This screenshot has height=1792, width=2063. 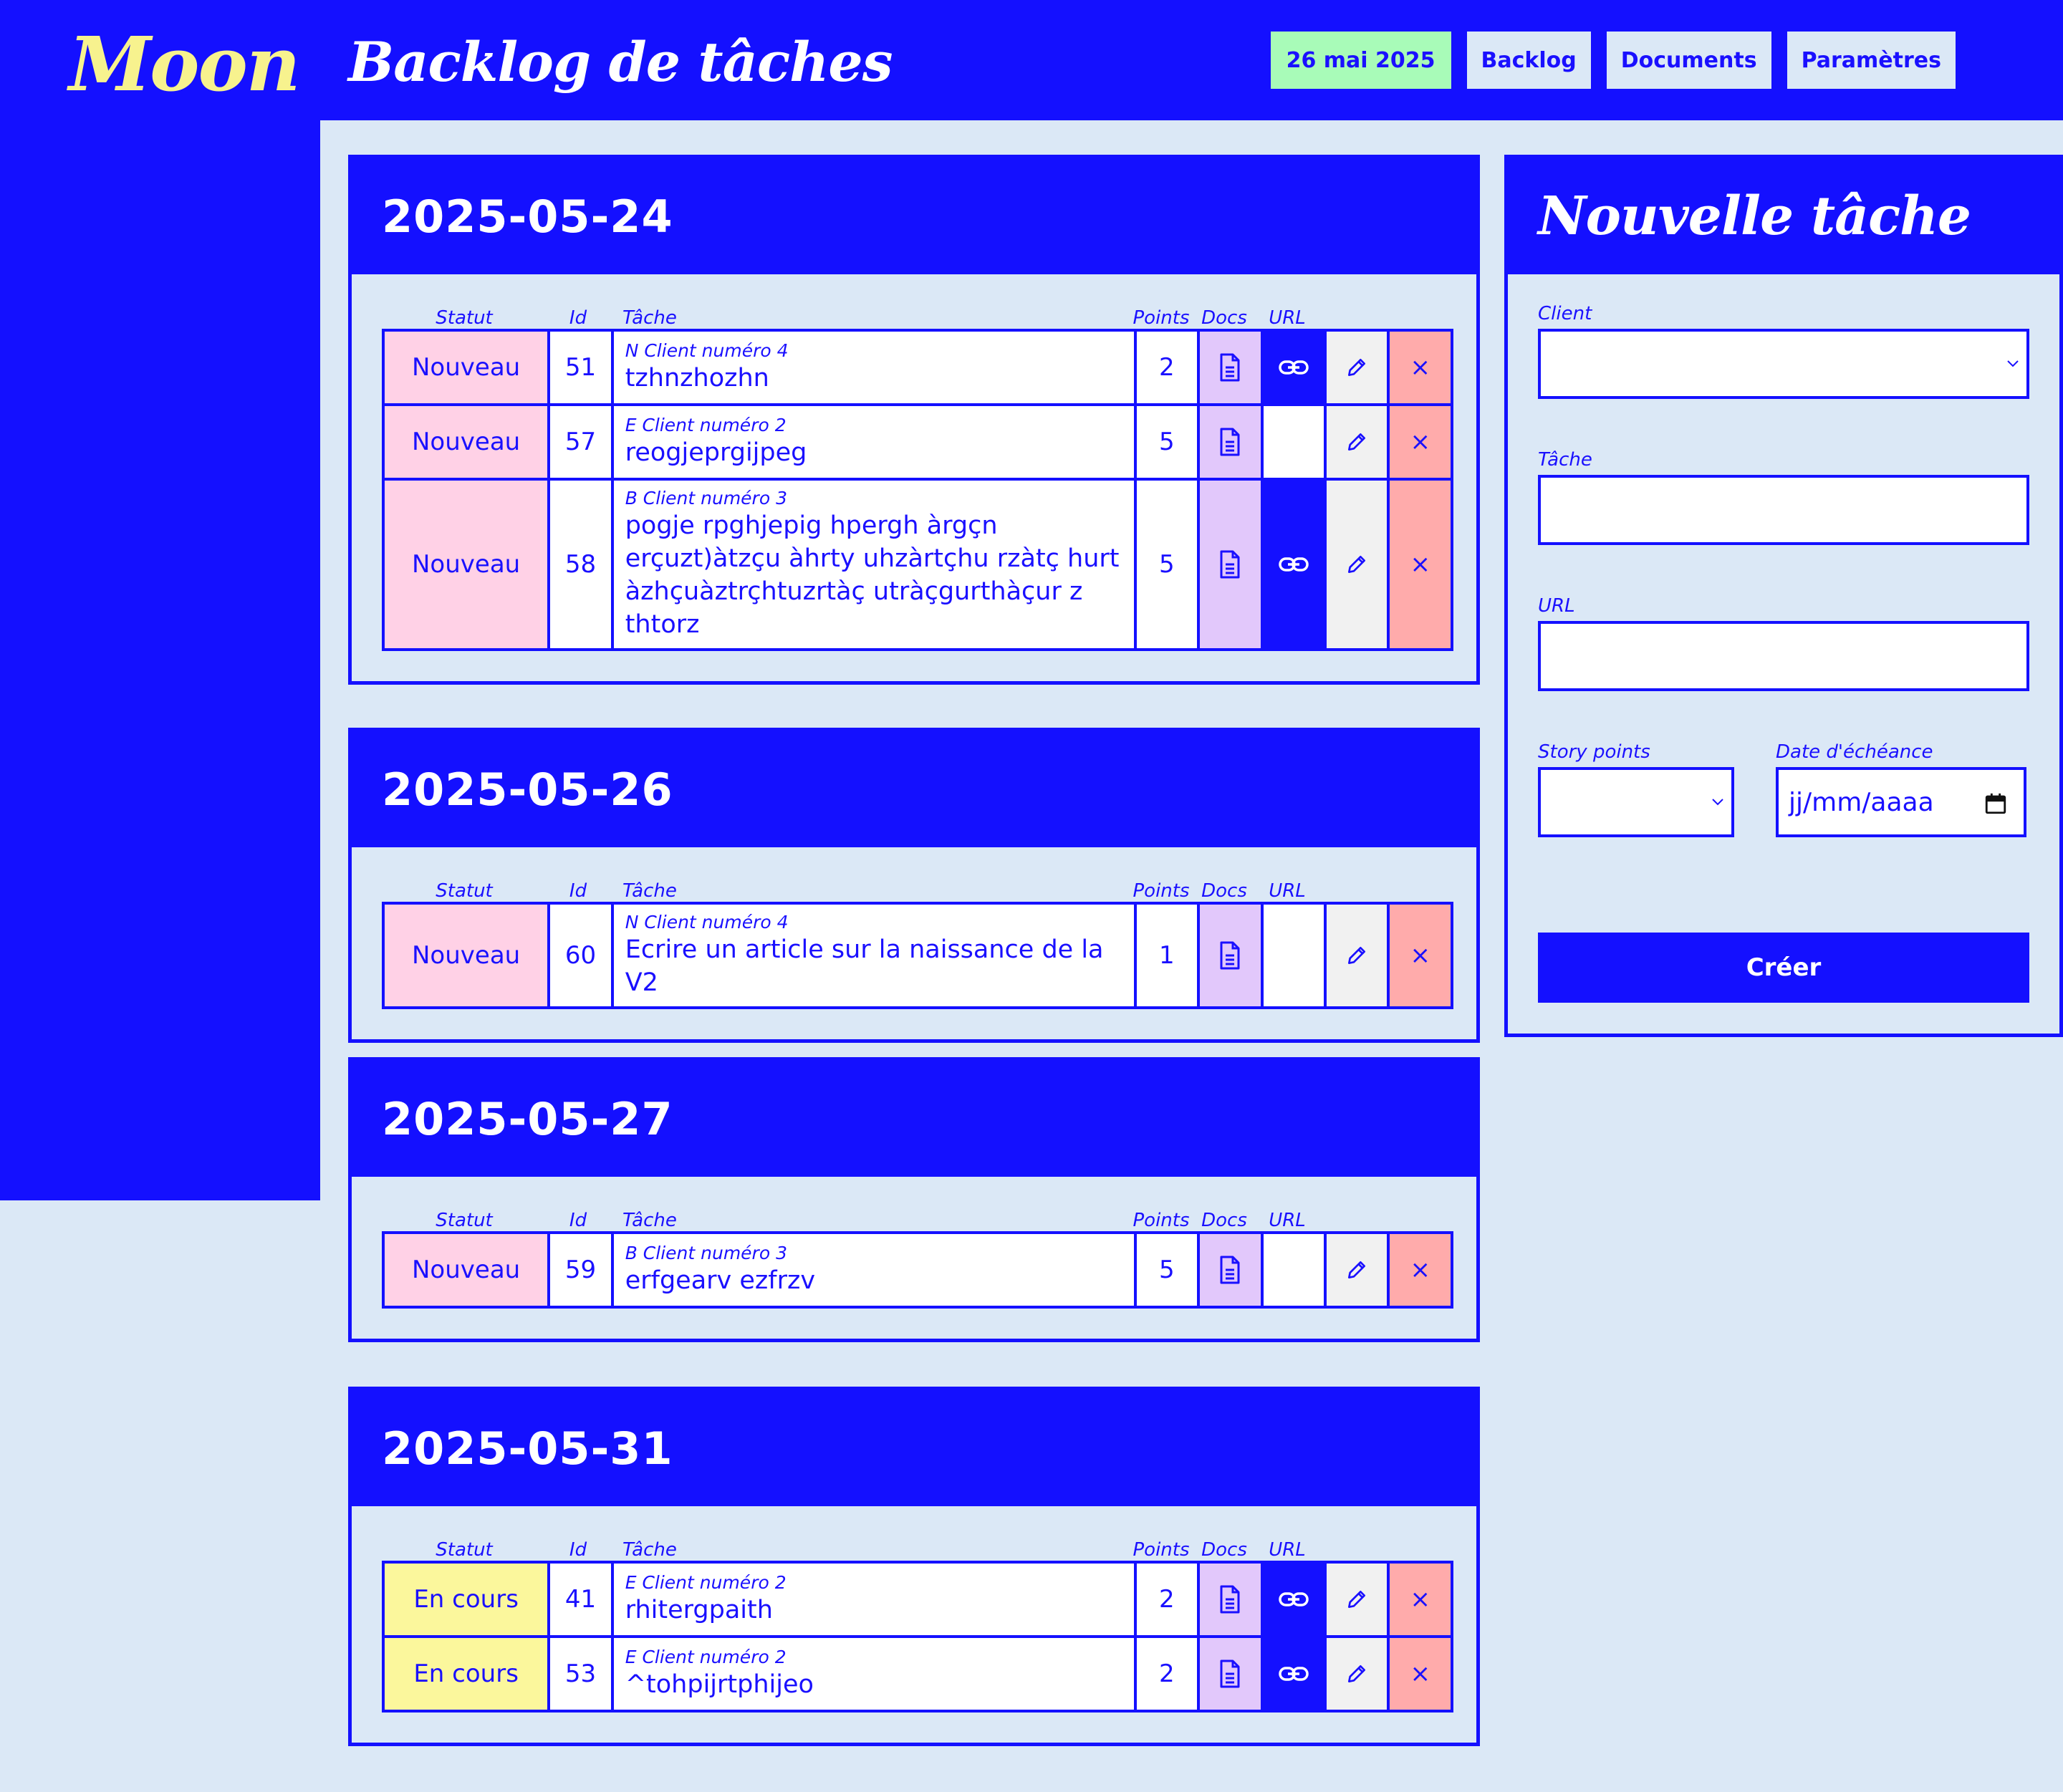 What do you see at coordinates (184, 64) in the screenshot?
I see `app-logo: Moon` at bounding box center [184, 64].